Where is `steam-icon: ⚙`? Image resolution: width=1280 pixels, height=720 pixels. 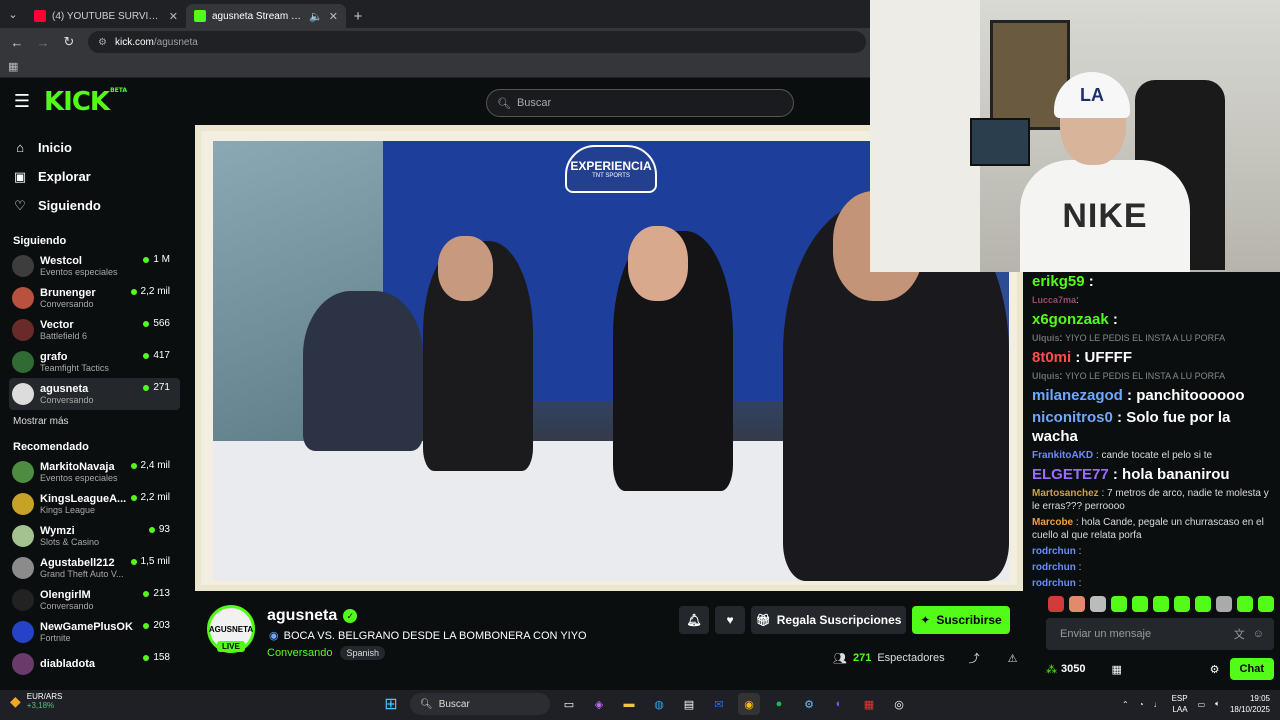
steam-icon: ⚙ is located at coordinates (809, 704).